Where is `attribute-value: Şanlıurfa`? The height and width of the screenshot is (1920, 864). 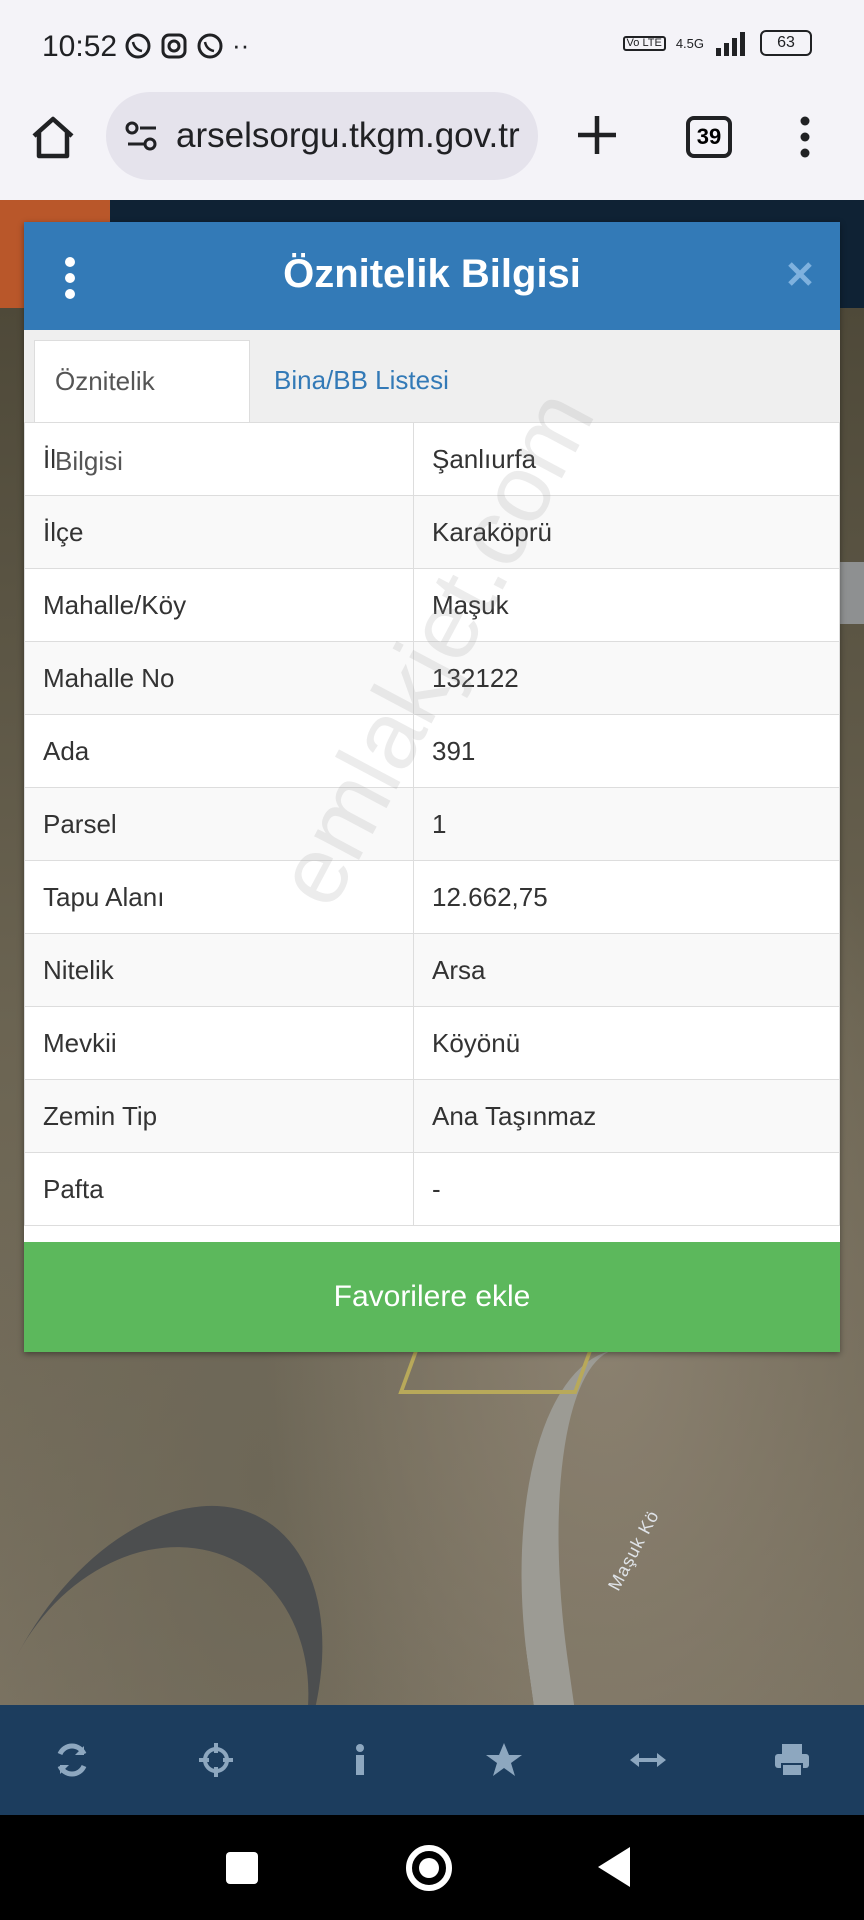 attribute-value: Şanlıurfa is located at coordinates (626, 459).